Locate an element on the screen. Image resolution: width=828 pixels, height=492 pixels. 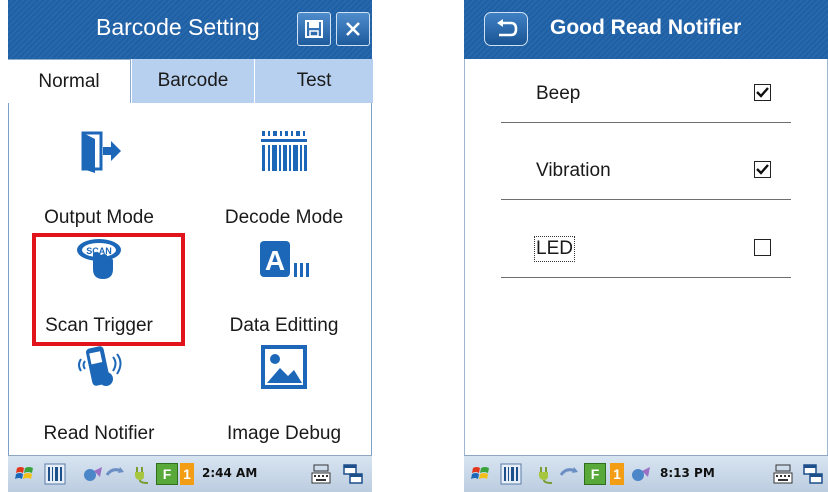
barcode-icon is located at coordinates (284, 151).